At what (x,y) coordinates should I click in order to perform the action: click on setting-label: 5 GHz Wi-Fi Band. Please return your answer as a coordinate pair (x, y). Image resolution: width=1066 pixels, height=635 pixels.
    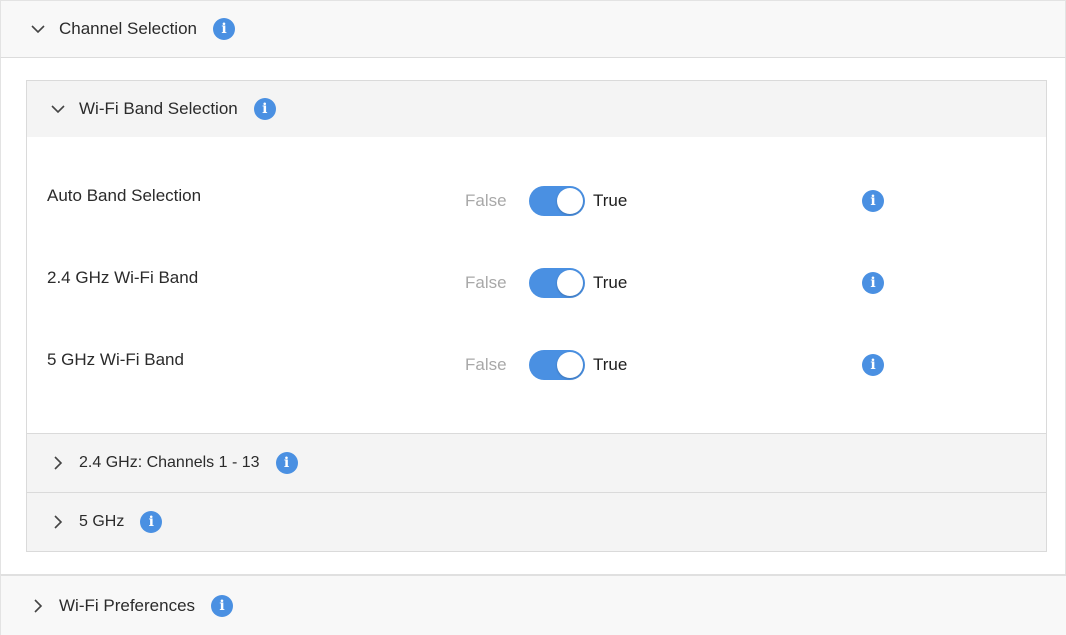
    Looking at the image, I should click on (115, 359).